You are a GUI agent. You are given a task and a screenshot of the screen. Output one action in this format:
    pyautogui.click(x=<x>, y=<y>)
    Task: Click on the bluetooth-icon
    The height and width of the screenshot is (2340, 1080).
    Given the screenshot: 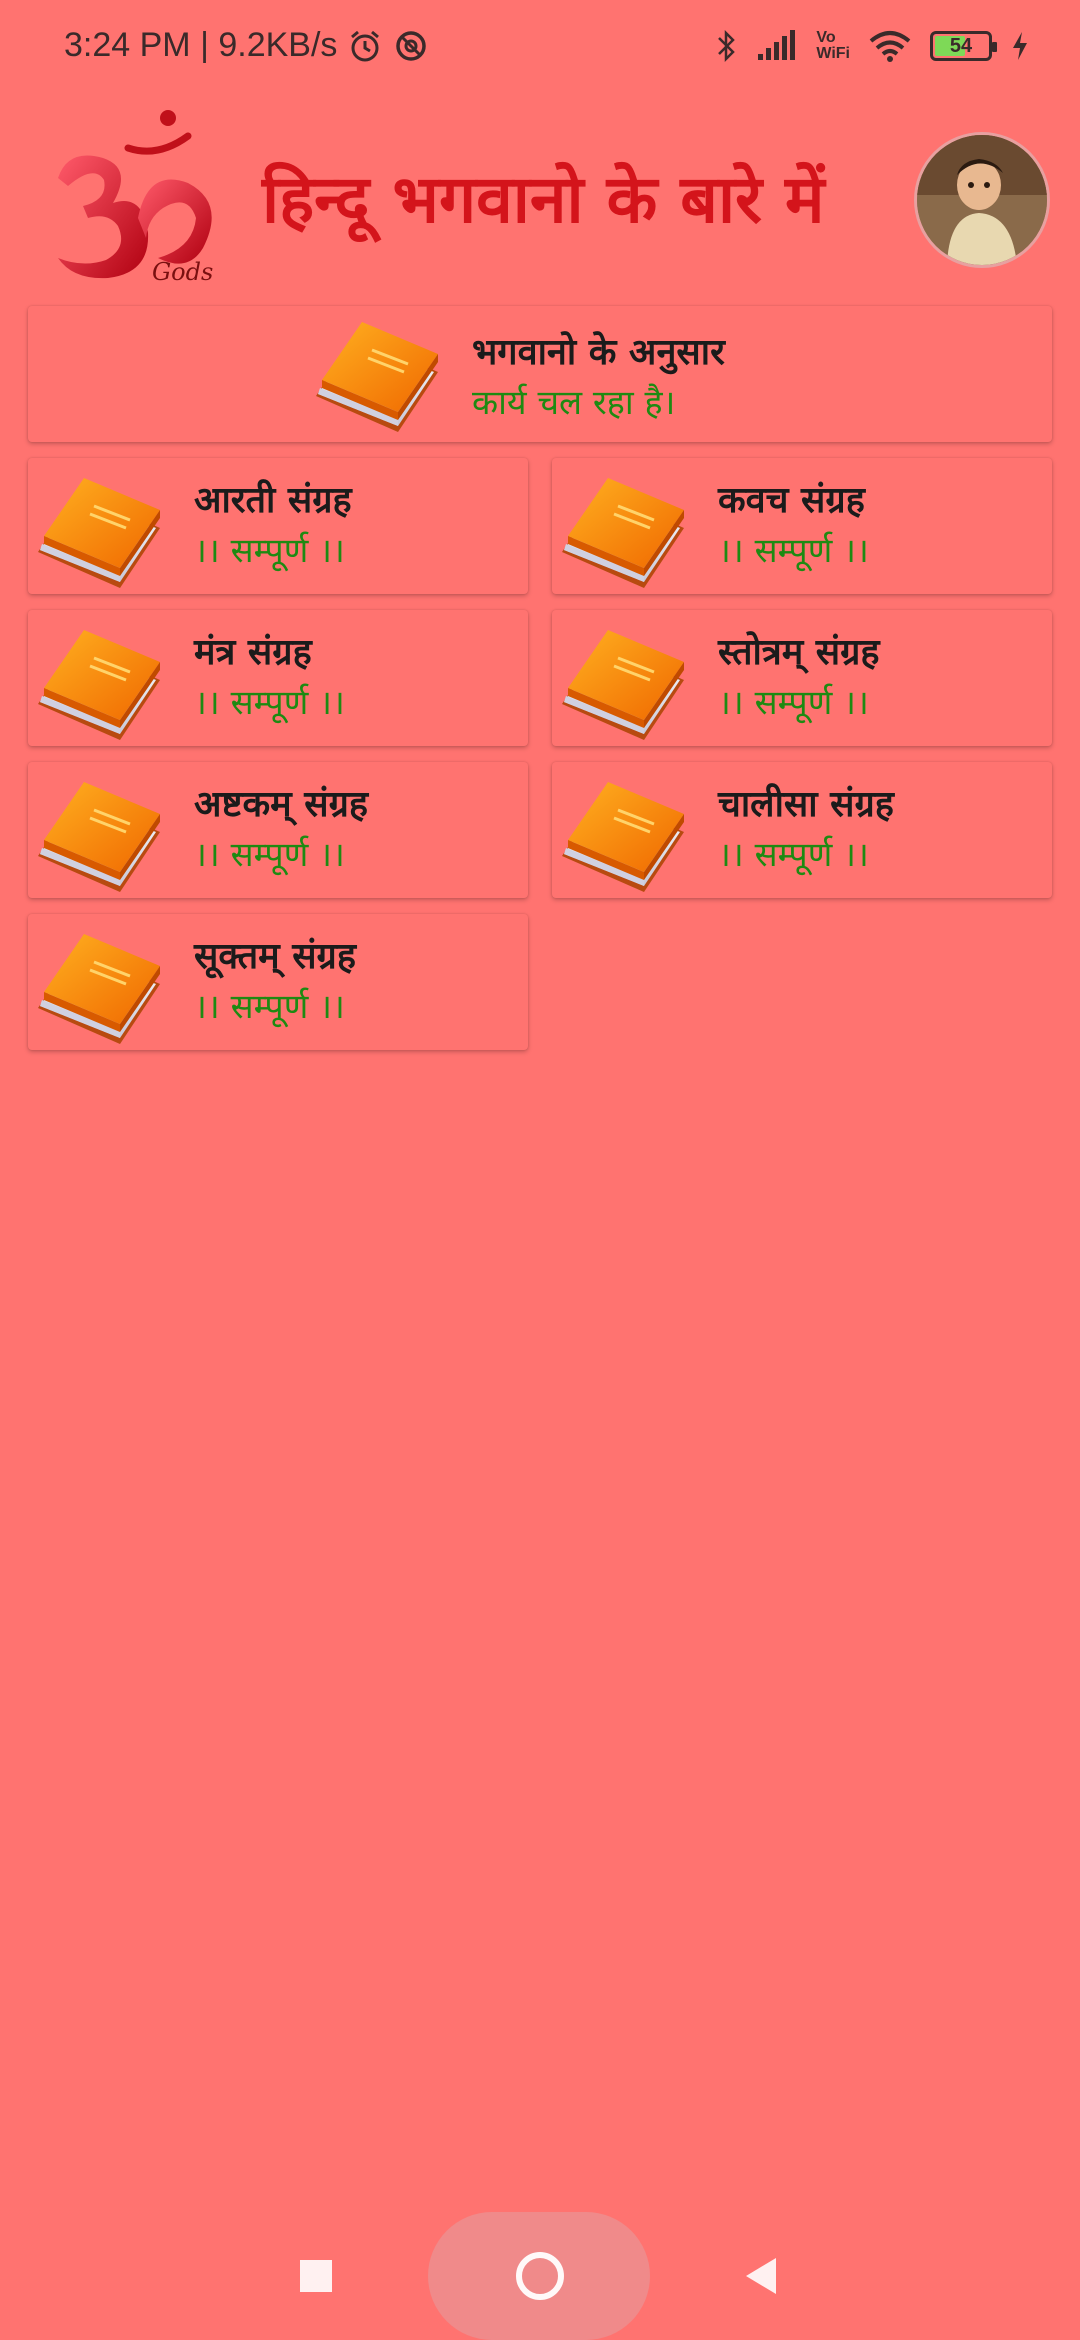 What is the action you would take?
    pyautogui.click(x=727, y=46)
    